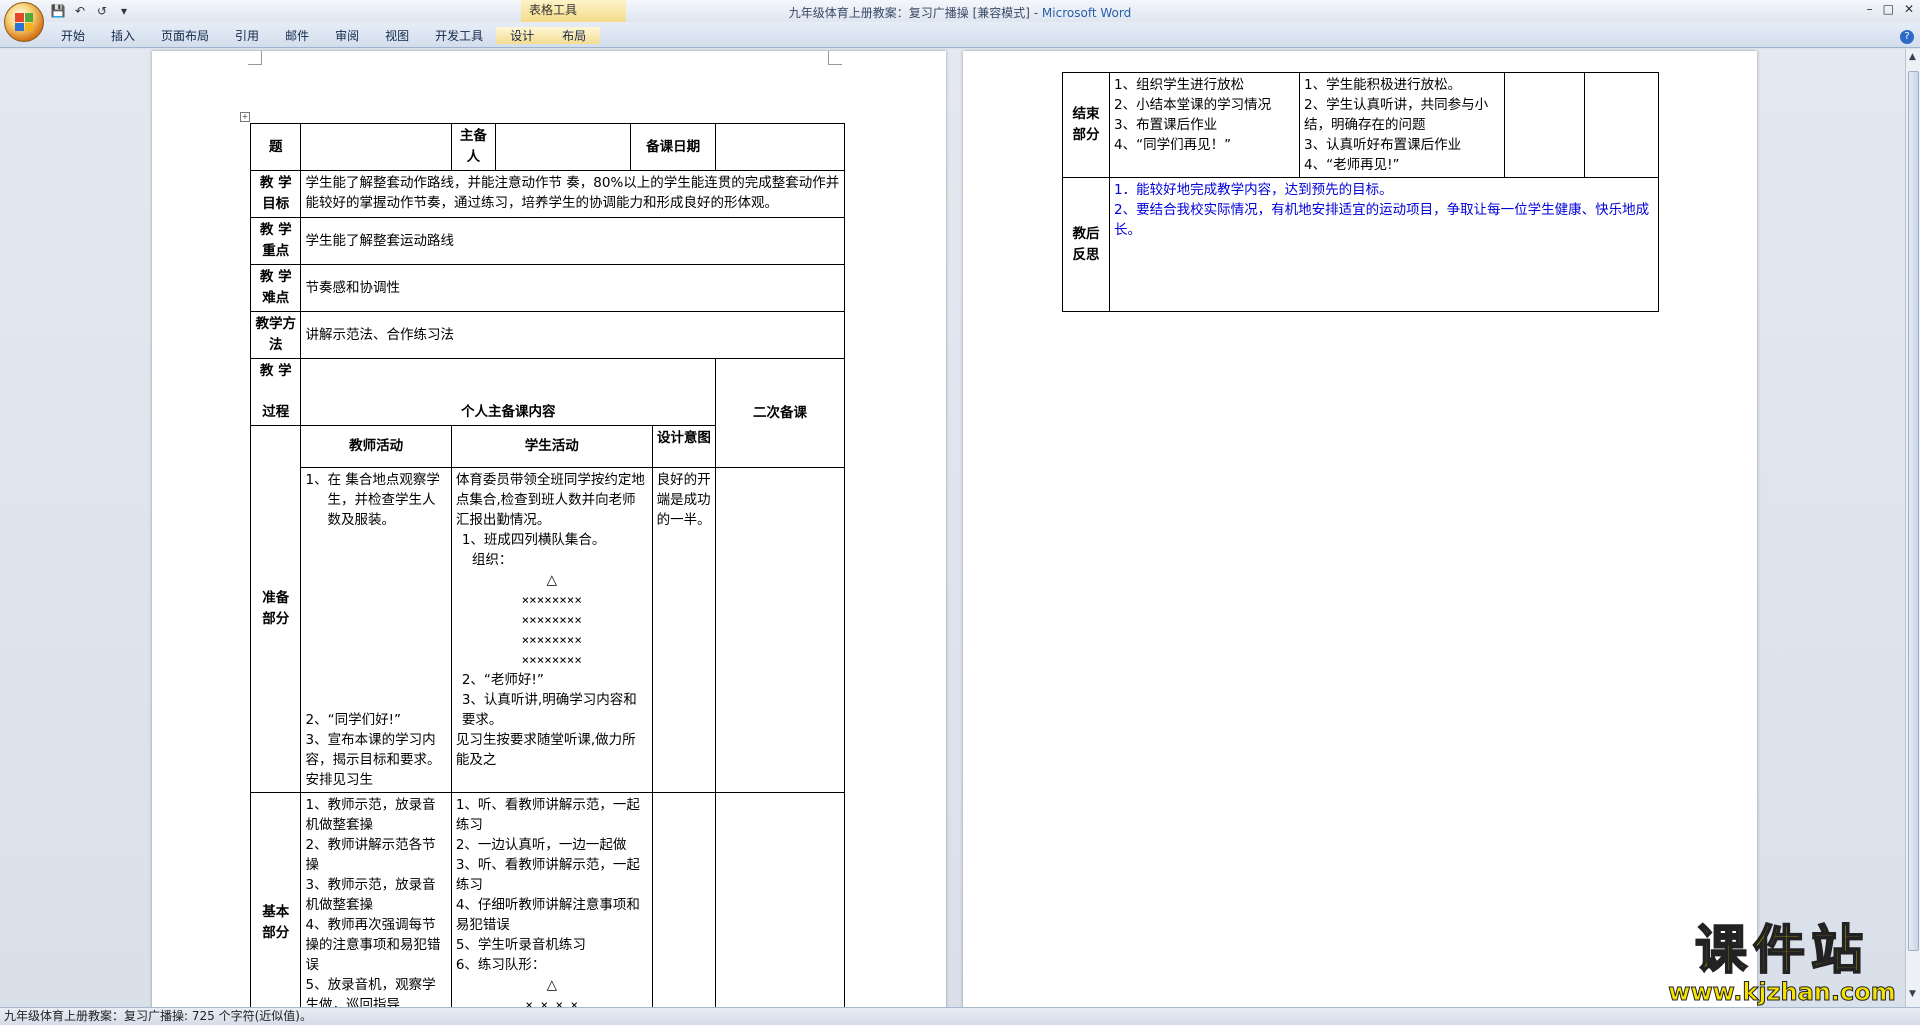 The height and width of the screenshot is (1025, 1920). What do you see at coordinates (123, 35) in the screenshot?
I see `tab-insert: 插入` at bounding box center [123, 35].